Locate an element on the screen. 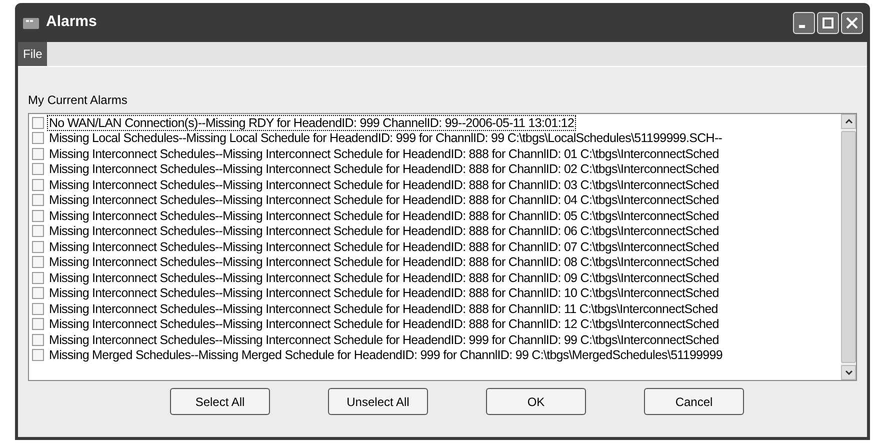  scroll-down-button is located at coordinates (848, 372).